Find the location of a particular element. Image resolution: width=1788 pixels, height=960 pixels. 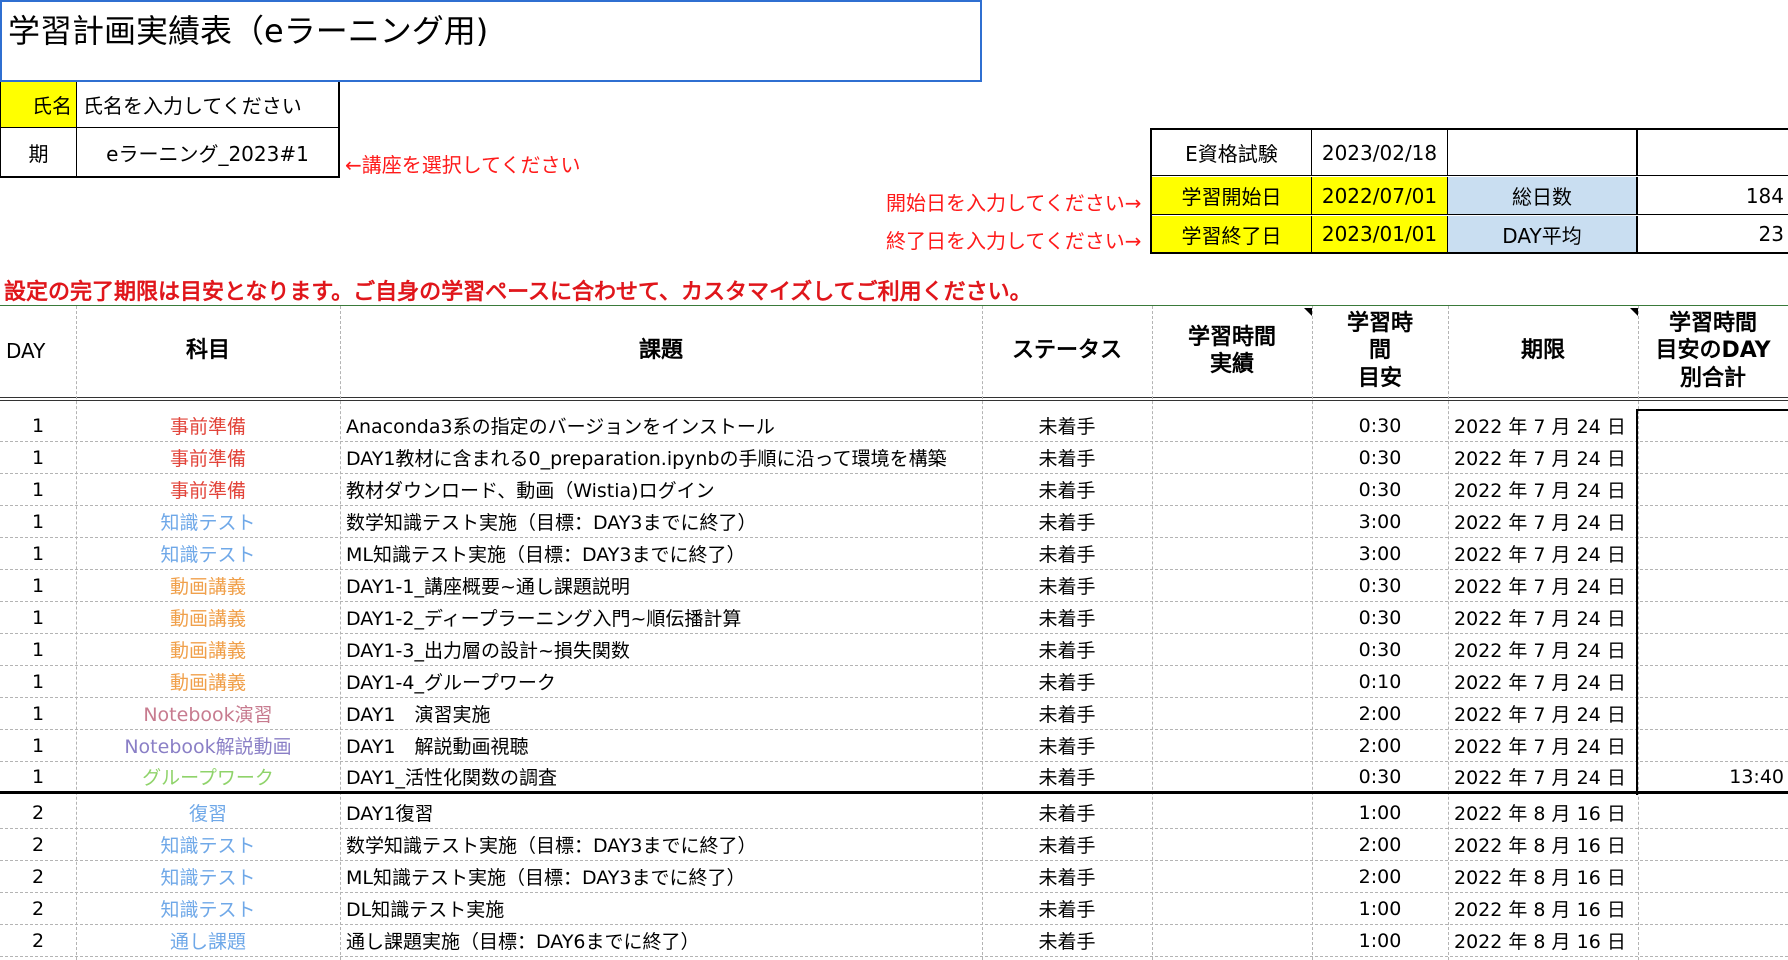

cell-target: 1:00 is located at coordinates (1380, 940).